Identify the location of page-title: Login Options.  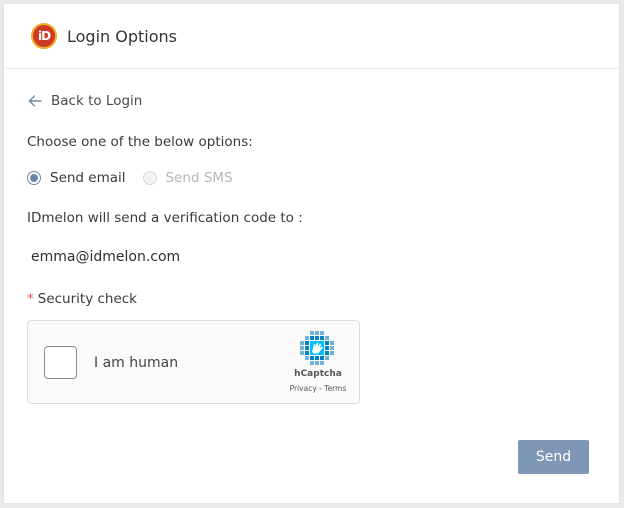
(122, 36).